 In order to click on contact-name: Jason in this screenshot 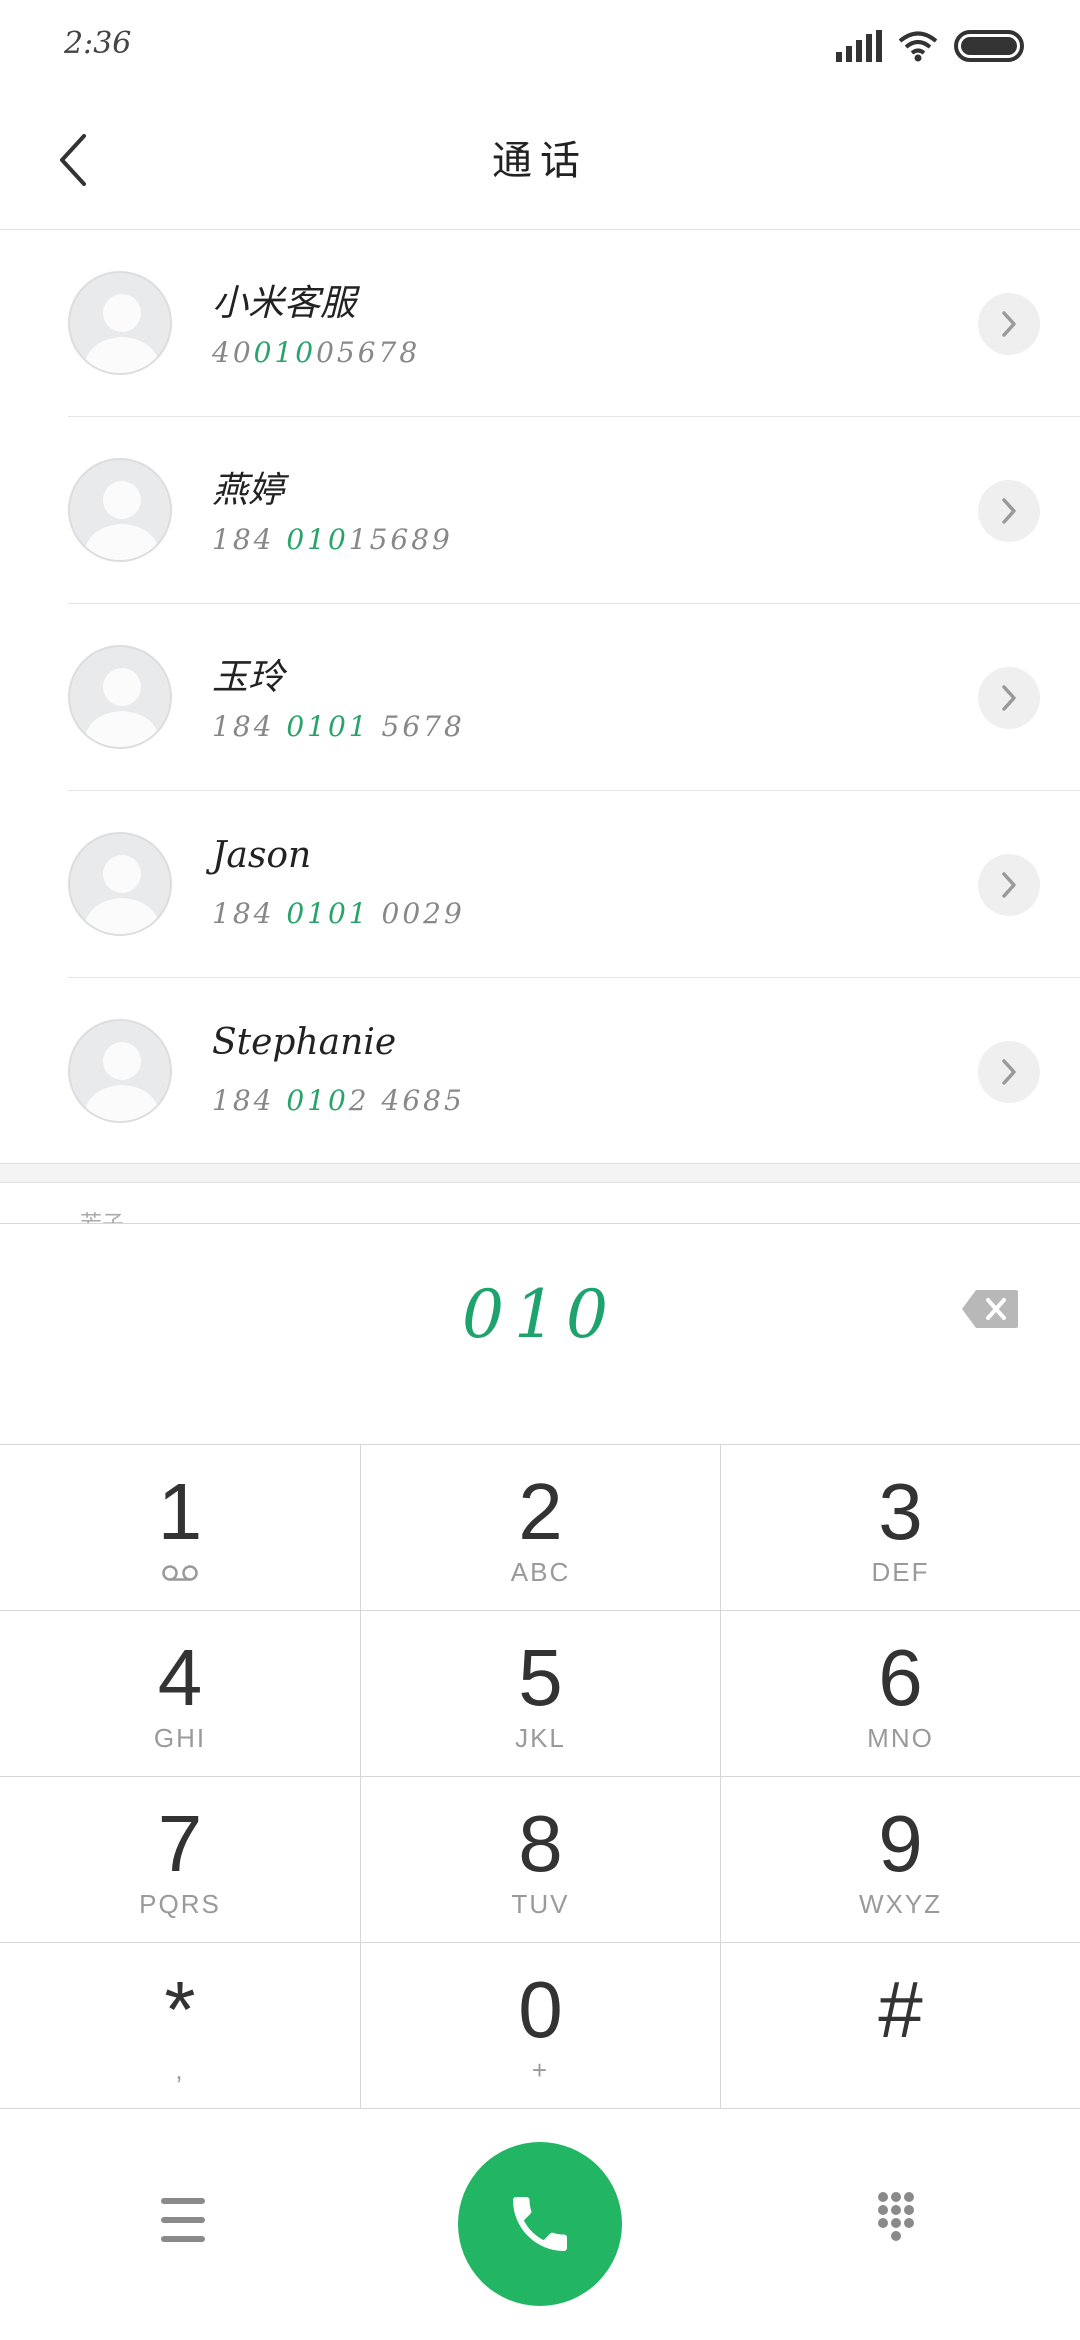, I will do `click(262, 855)`.